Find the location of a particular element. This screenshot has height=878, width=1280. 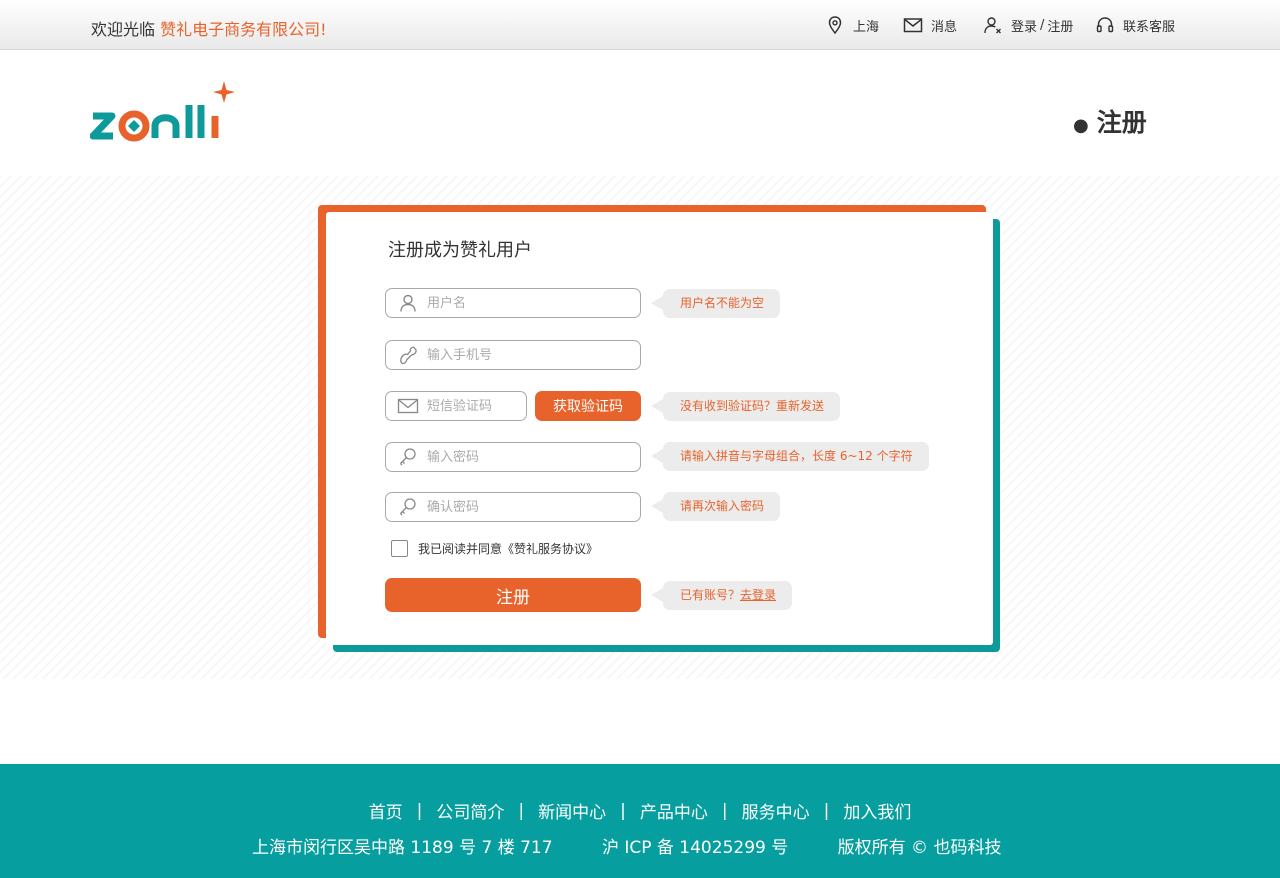

page-title: ● 注册 is located at coordinates (1110, 122).